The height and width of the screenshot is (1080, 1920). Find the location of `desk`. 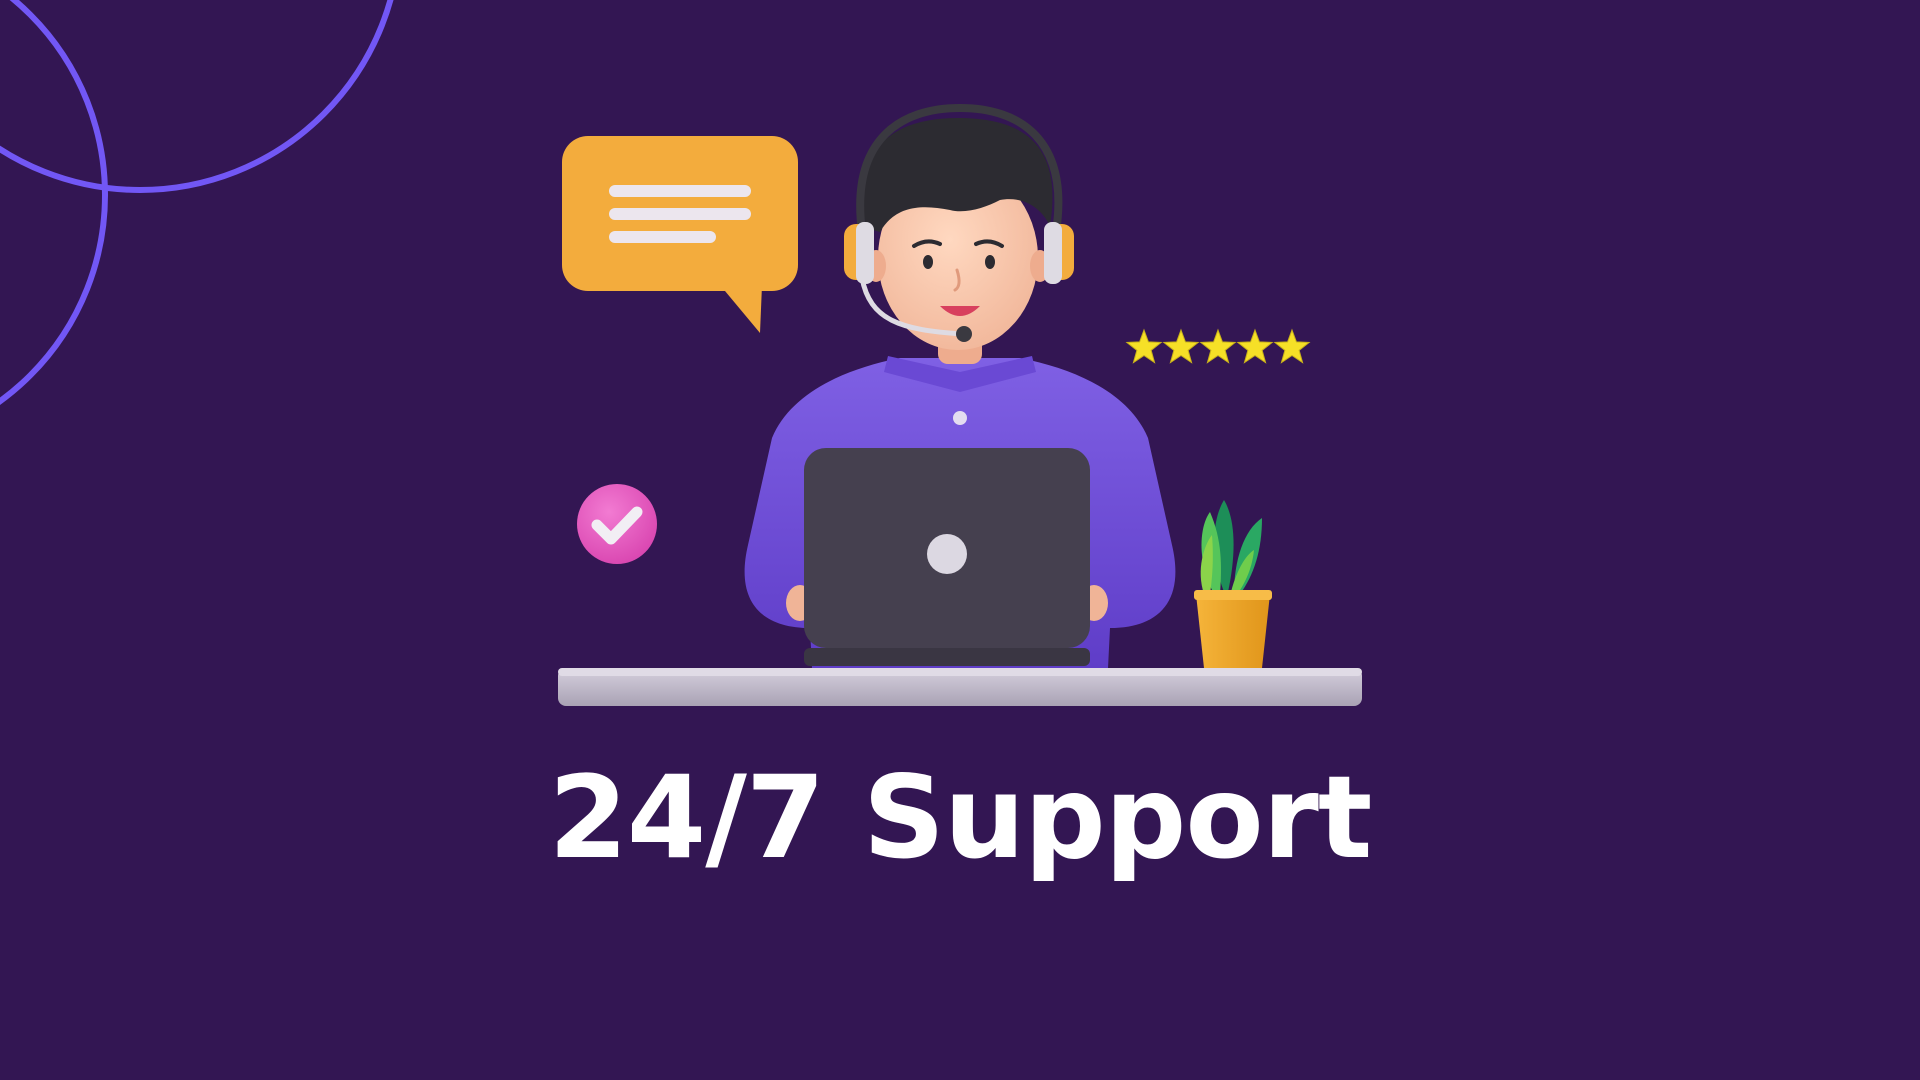

desk is located at coordinates (960, 687).